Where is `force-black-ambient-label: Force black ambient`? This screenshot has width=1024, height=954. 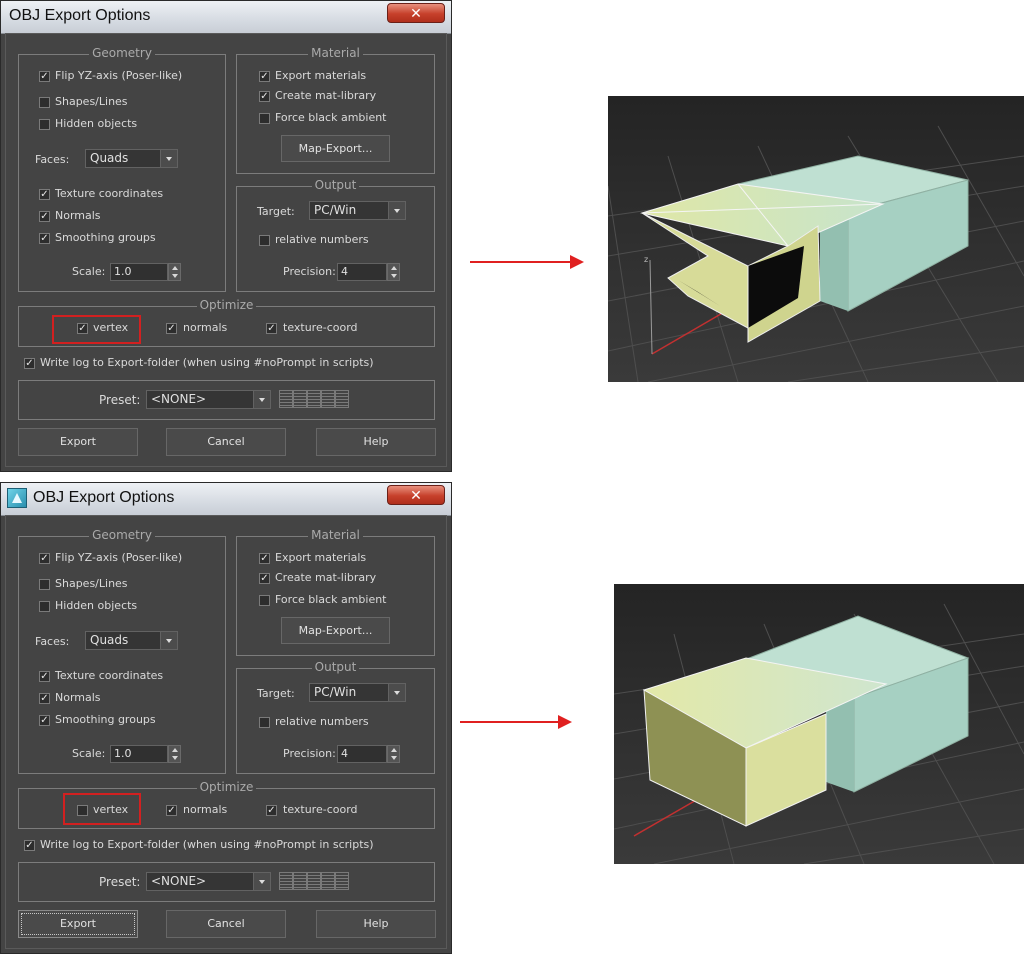
force-black-ambient-label: Force black ambient is located at coordinates (331, 599).